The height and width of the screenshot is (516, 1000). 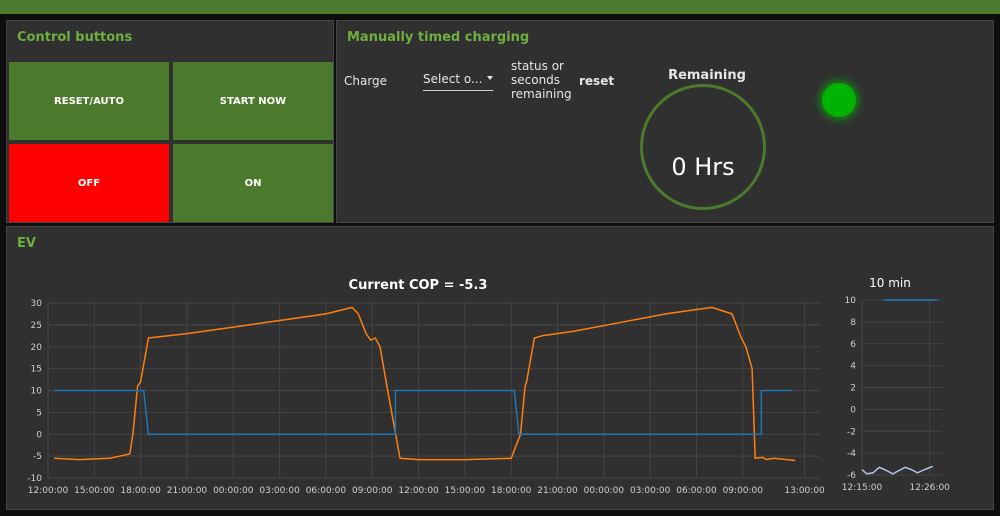 I want to click on remaining-gauge, so click(x=703, y=147).